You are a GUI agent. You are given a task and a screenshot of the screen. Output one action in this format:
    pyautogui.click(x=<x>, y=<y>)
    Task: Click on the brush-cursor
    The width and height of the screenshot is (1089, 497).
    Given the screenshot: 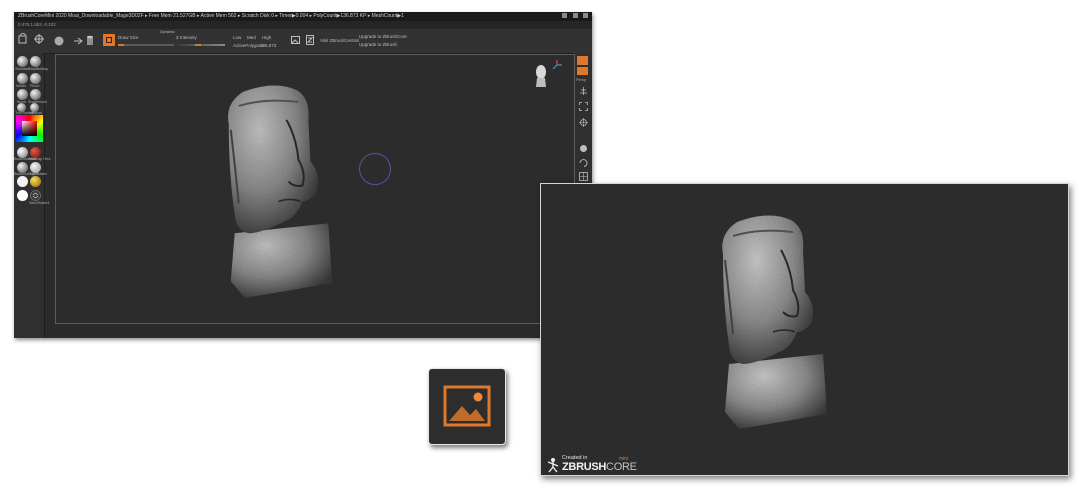 What is the action you would take?
    pyautogui.click(x=375, y=169)
    